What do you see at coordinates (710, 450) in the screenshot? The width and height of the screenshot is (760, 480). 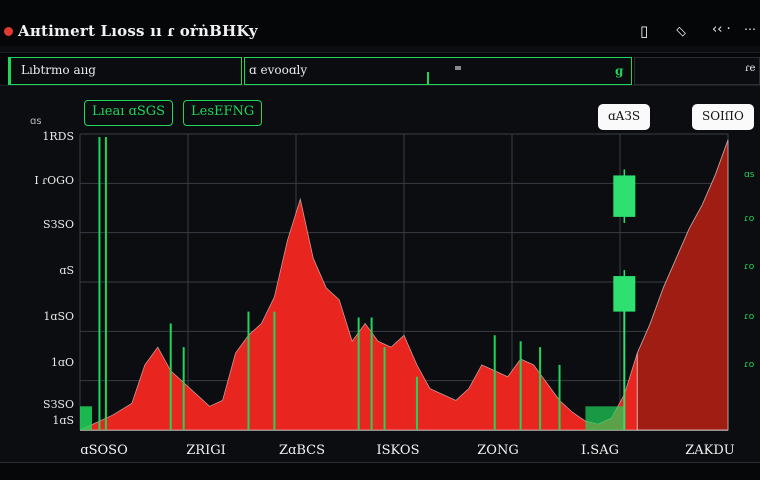 I see `x-tick-label: ZAKDU` at bounding box center [710, 450].